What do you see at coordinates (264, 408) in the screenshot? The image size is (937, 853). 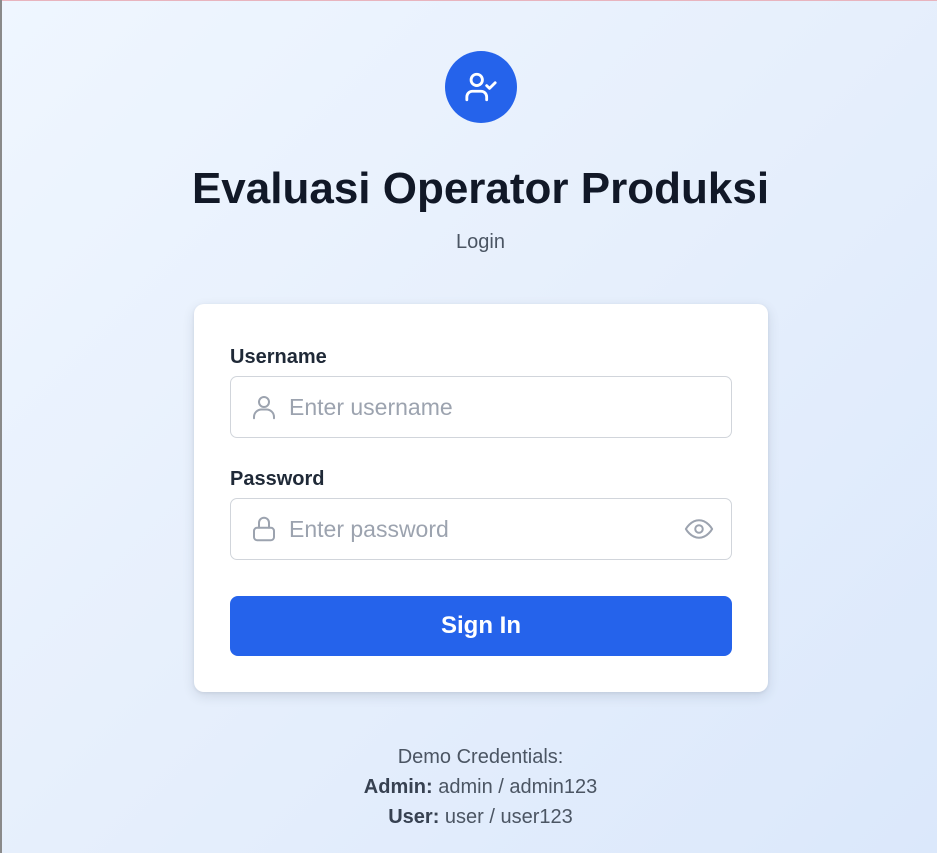 I see `user-icon` at bounding box center [264, 408].